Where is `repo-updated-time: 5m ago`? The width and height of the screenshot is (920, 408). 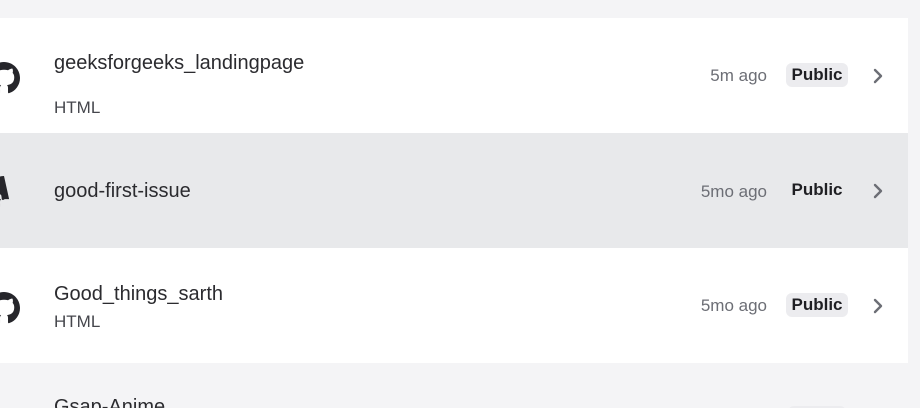 repo-updated-time: 5m ago is located at coordinates (738, 75).